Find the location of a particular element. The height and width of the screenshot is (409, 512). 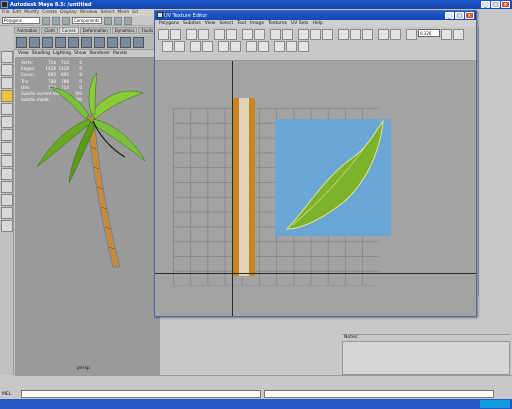

uv-editor-title-bar: UV Texture Editor _ □ × is located at coordinates (315, 15).